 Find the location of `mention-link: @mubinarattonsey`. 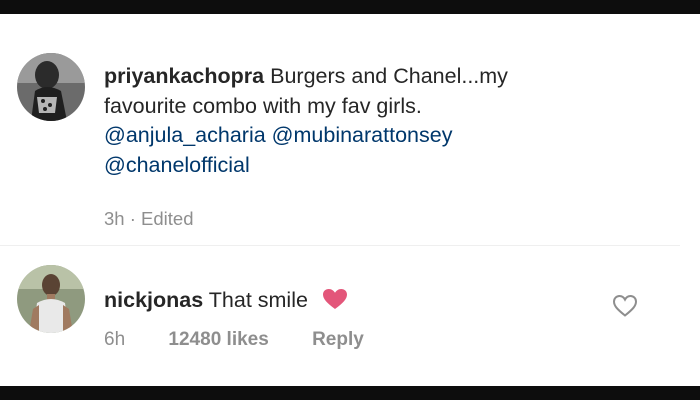

mention-link: @mubinarattonsey is located at coordinates (362, 135).